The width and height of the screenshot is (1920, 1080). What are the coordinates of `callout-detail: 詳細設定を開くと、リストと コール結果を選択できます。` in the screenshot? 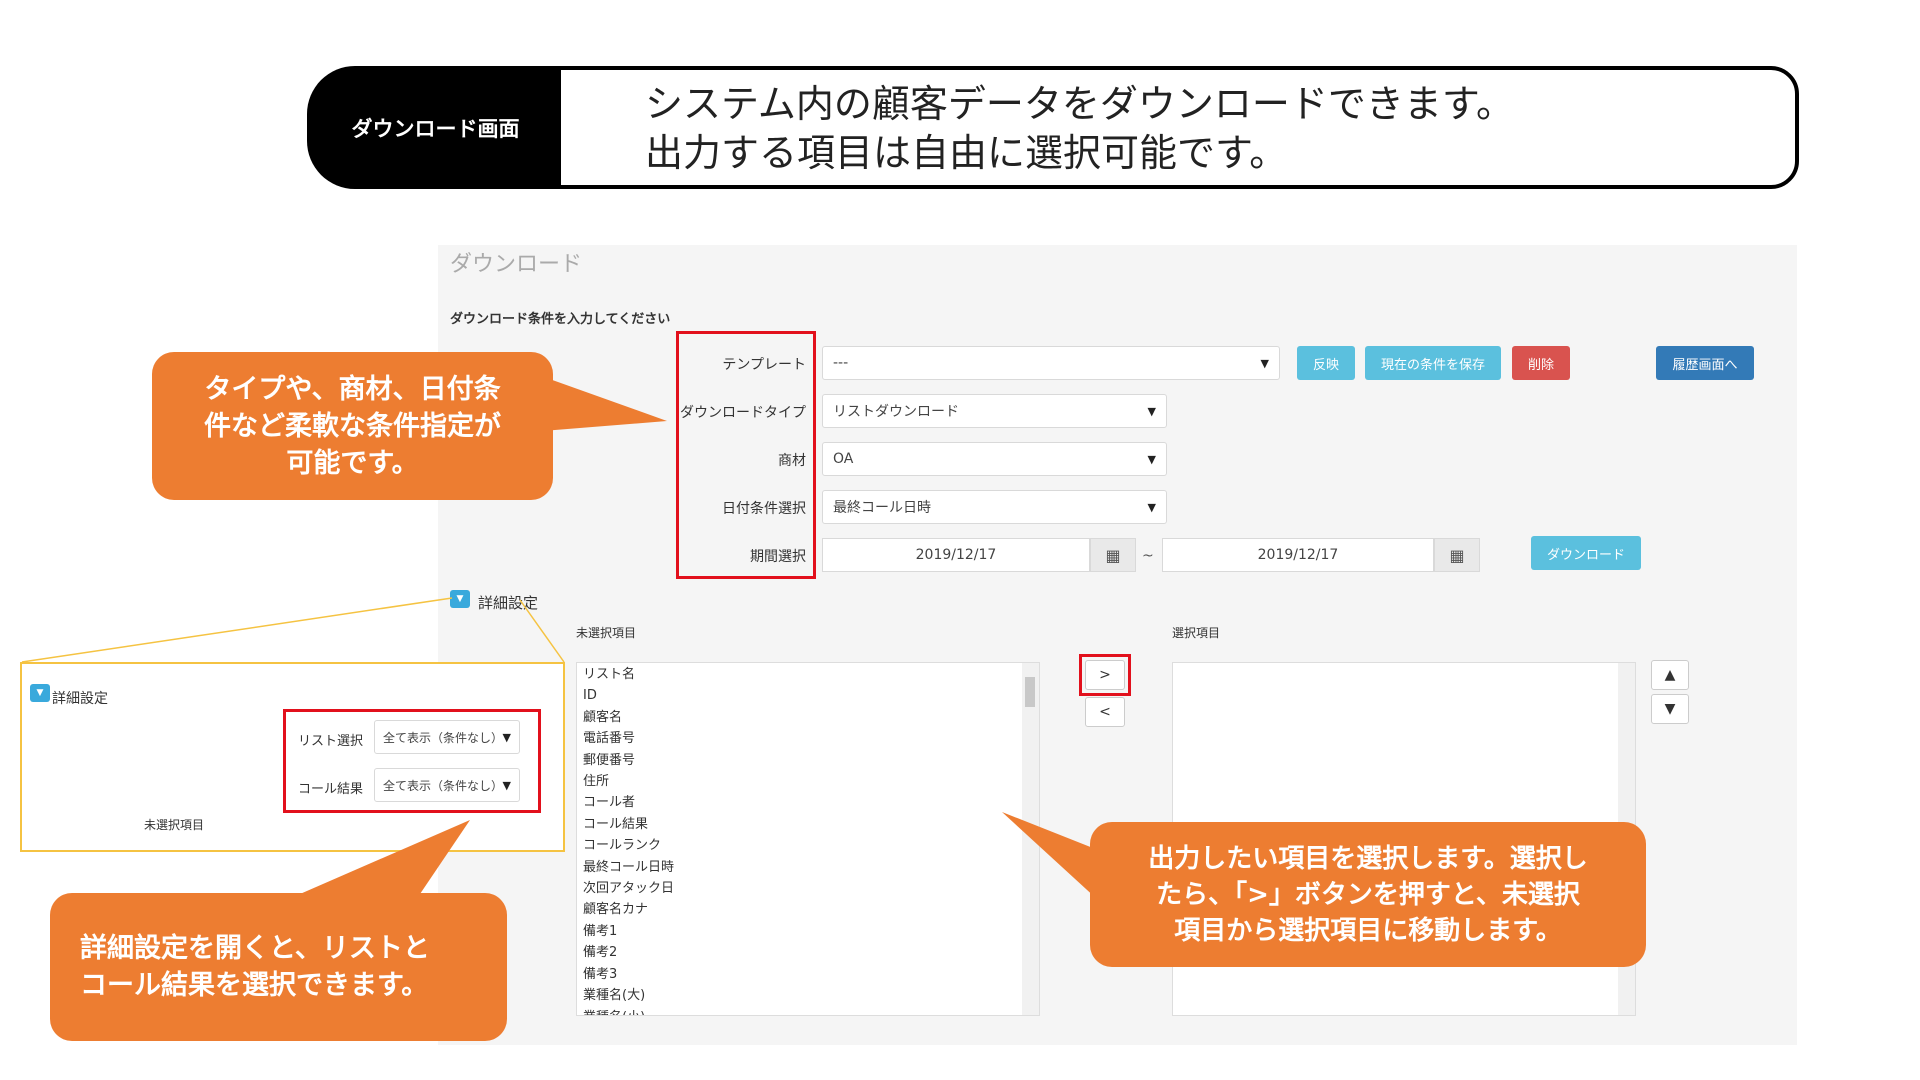 It's located at (278, 967).